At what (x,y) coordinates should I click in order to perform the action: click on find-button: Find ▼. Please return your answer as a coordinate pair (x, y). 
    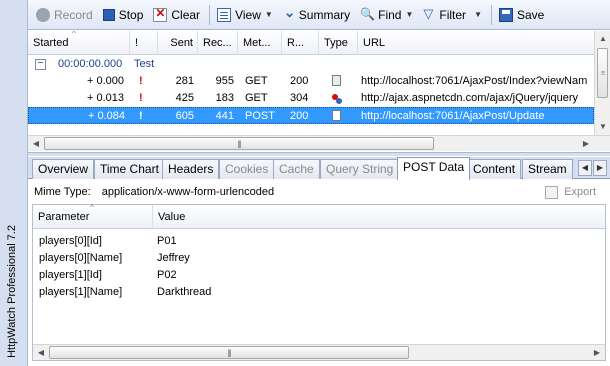
    Looking at the image, I should click on (386, 15).